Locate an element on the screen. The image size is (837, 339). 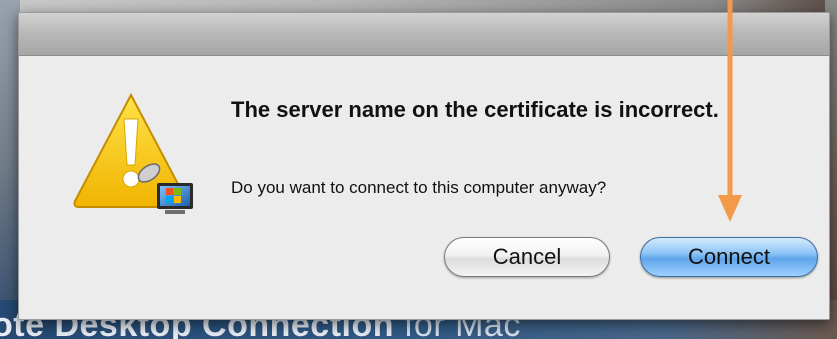
cancel-button: Cancel is located at coordinates (527, 257).